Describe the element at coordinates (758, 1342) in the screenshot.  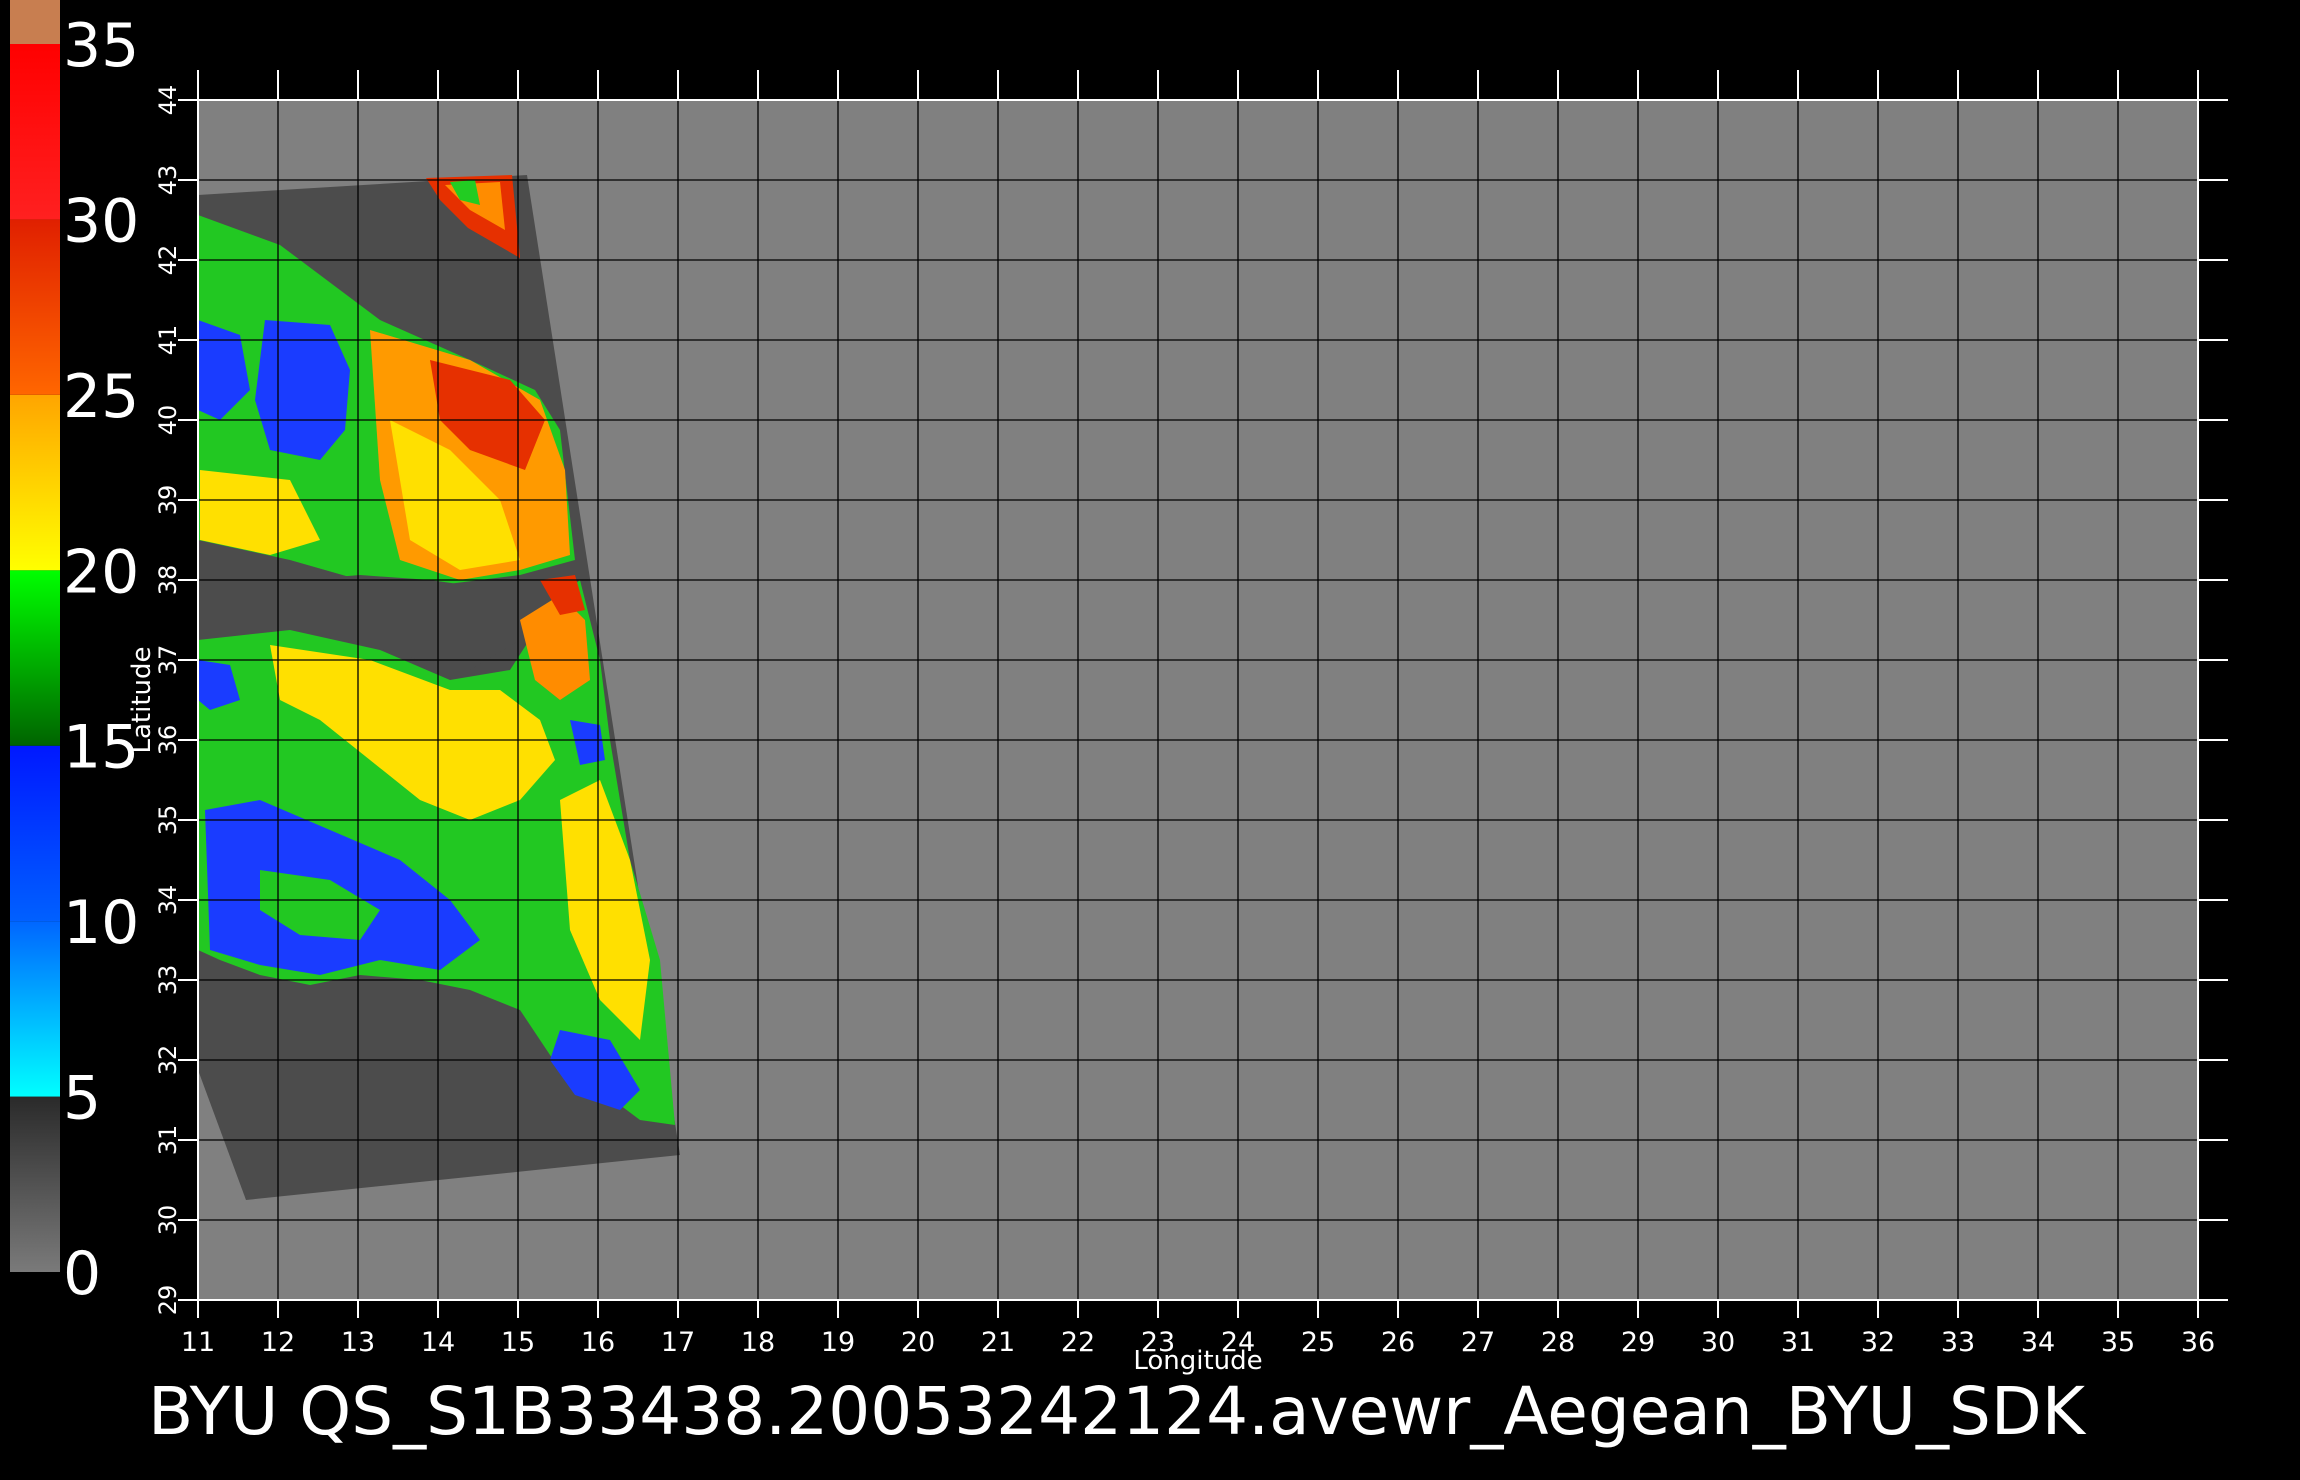
I see `x-tick-label: 18` at that location.